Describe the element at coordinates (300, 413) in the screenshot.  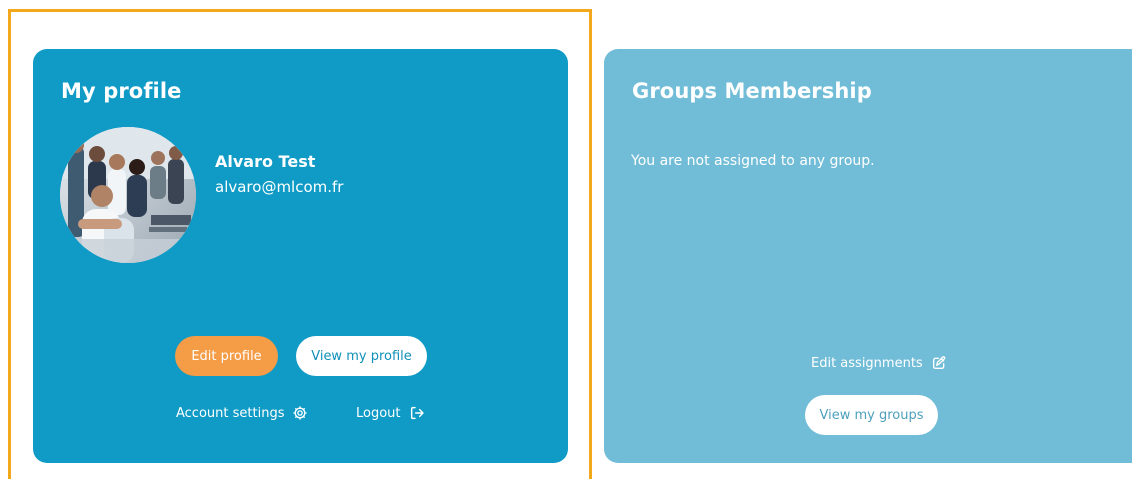
I see `gear-icon` at that location.